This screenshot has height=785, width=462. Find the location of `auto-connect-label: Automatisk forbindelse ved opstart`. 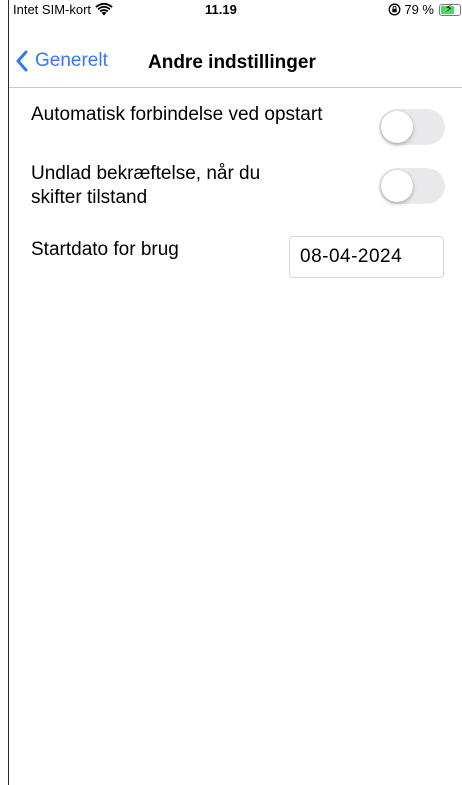

auto-connect-label: Automatisk forbindelse ved opstart is located at coordinates (177, 114).